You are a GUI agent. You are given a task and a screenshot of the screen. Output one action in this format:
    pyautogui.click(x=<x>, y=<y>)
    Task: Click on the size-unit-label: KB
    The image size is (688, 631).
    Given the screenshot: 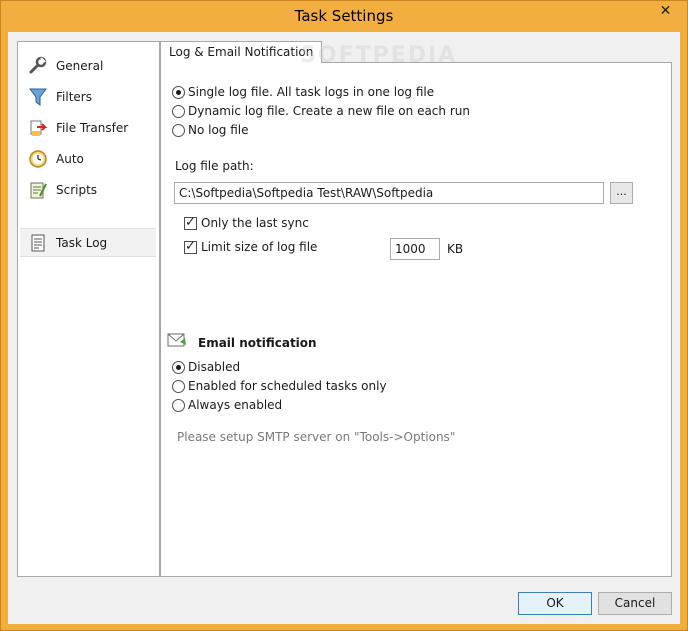 What is the action you would take?
    pyautogui.click(x=455, y=249)
    